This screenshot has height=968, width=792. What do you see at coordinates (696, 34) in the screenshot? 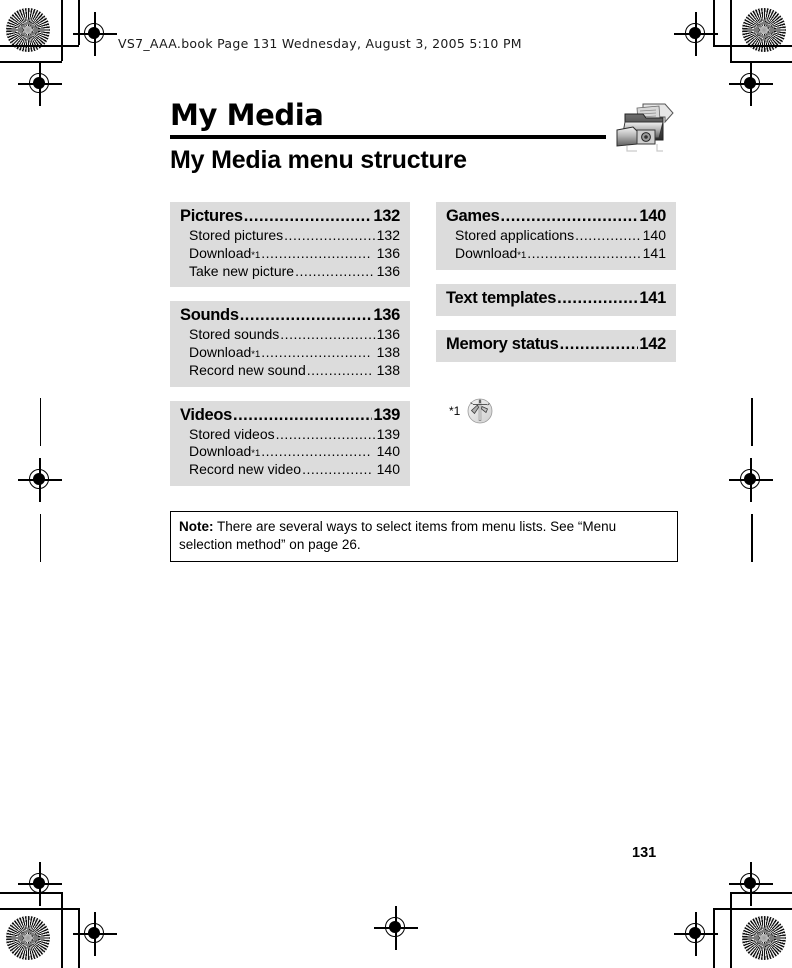
I see `registration-mark-top-right-inner` at bounding box center [696, 34].